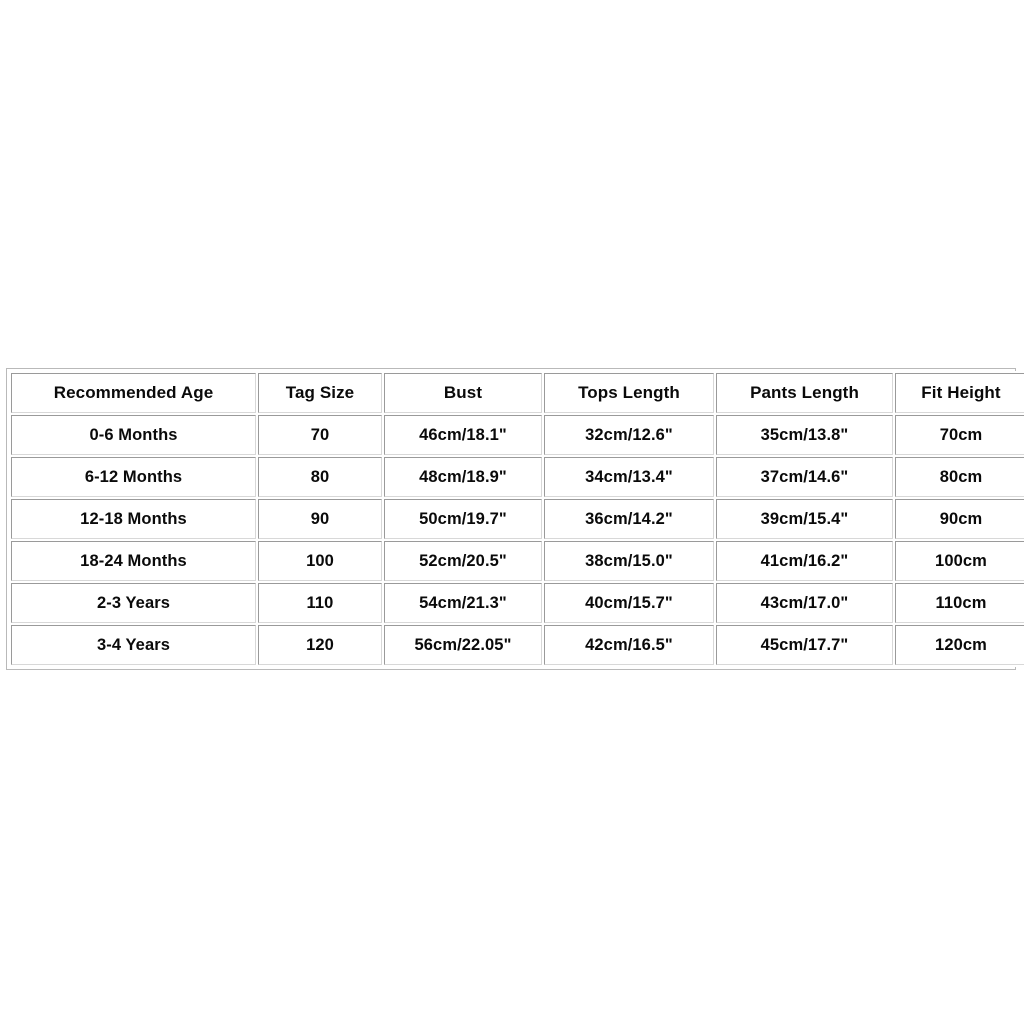  What do you see at coordinates (959, 477) in the screenshot?
I see `cell-fit-height: 80cm` at bounding box center [959, 477].